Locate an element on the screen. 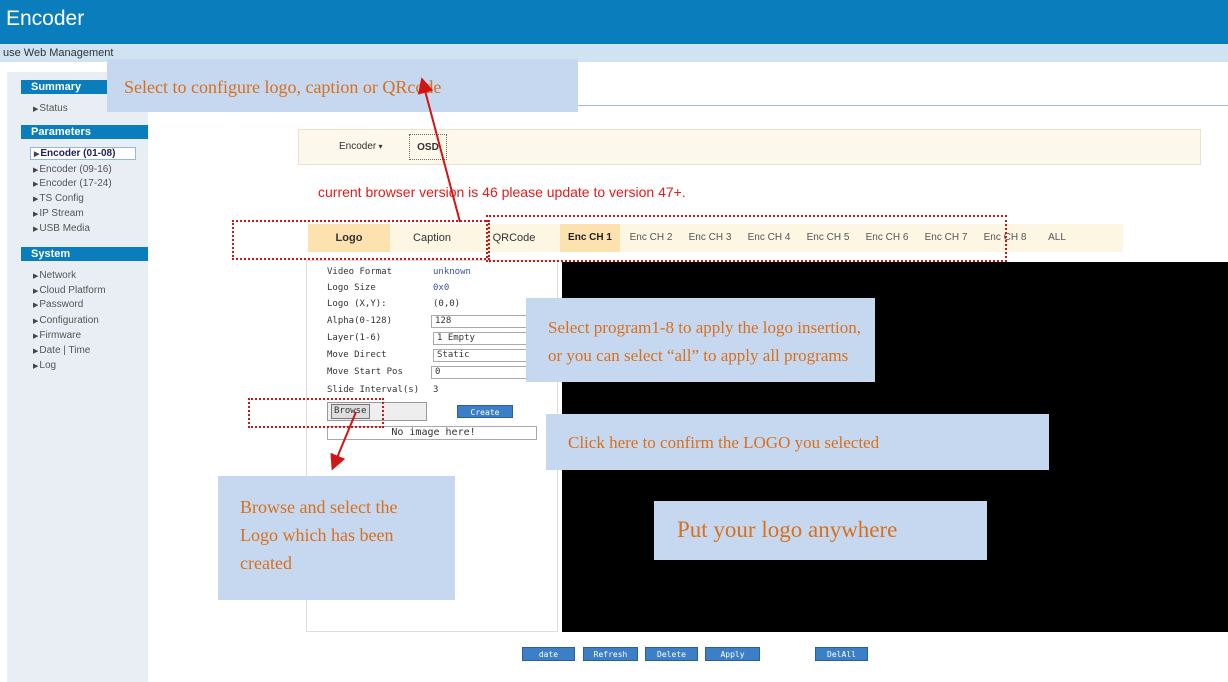 The image size is (1228, 682). arrow-to-callout-icon is located at coordinates (439, 150).